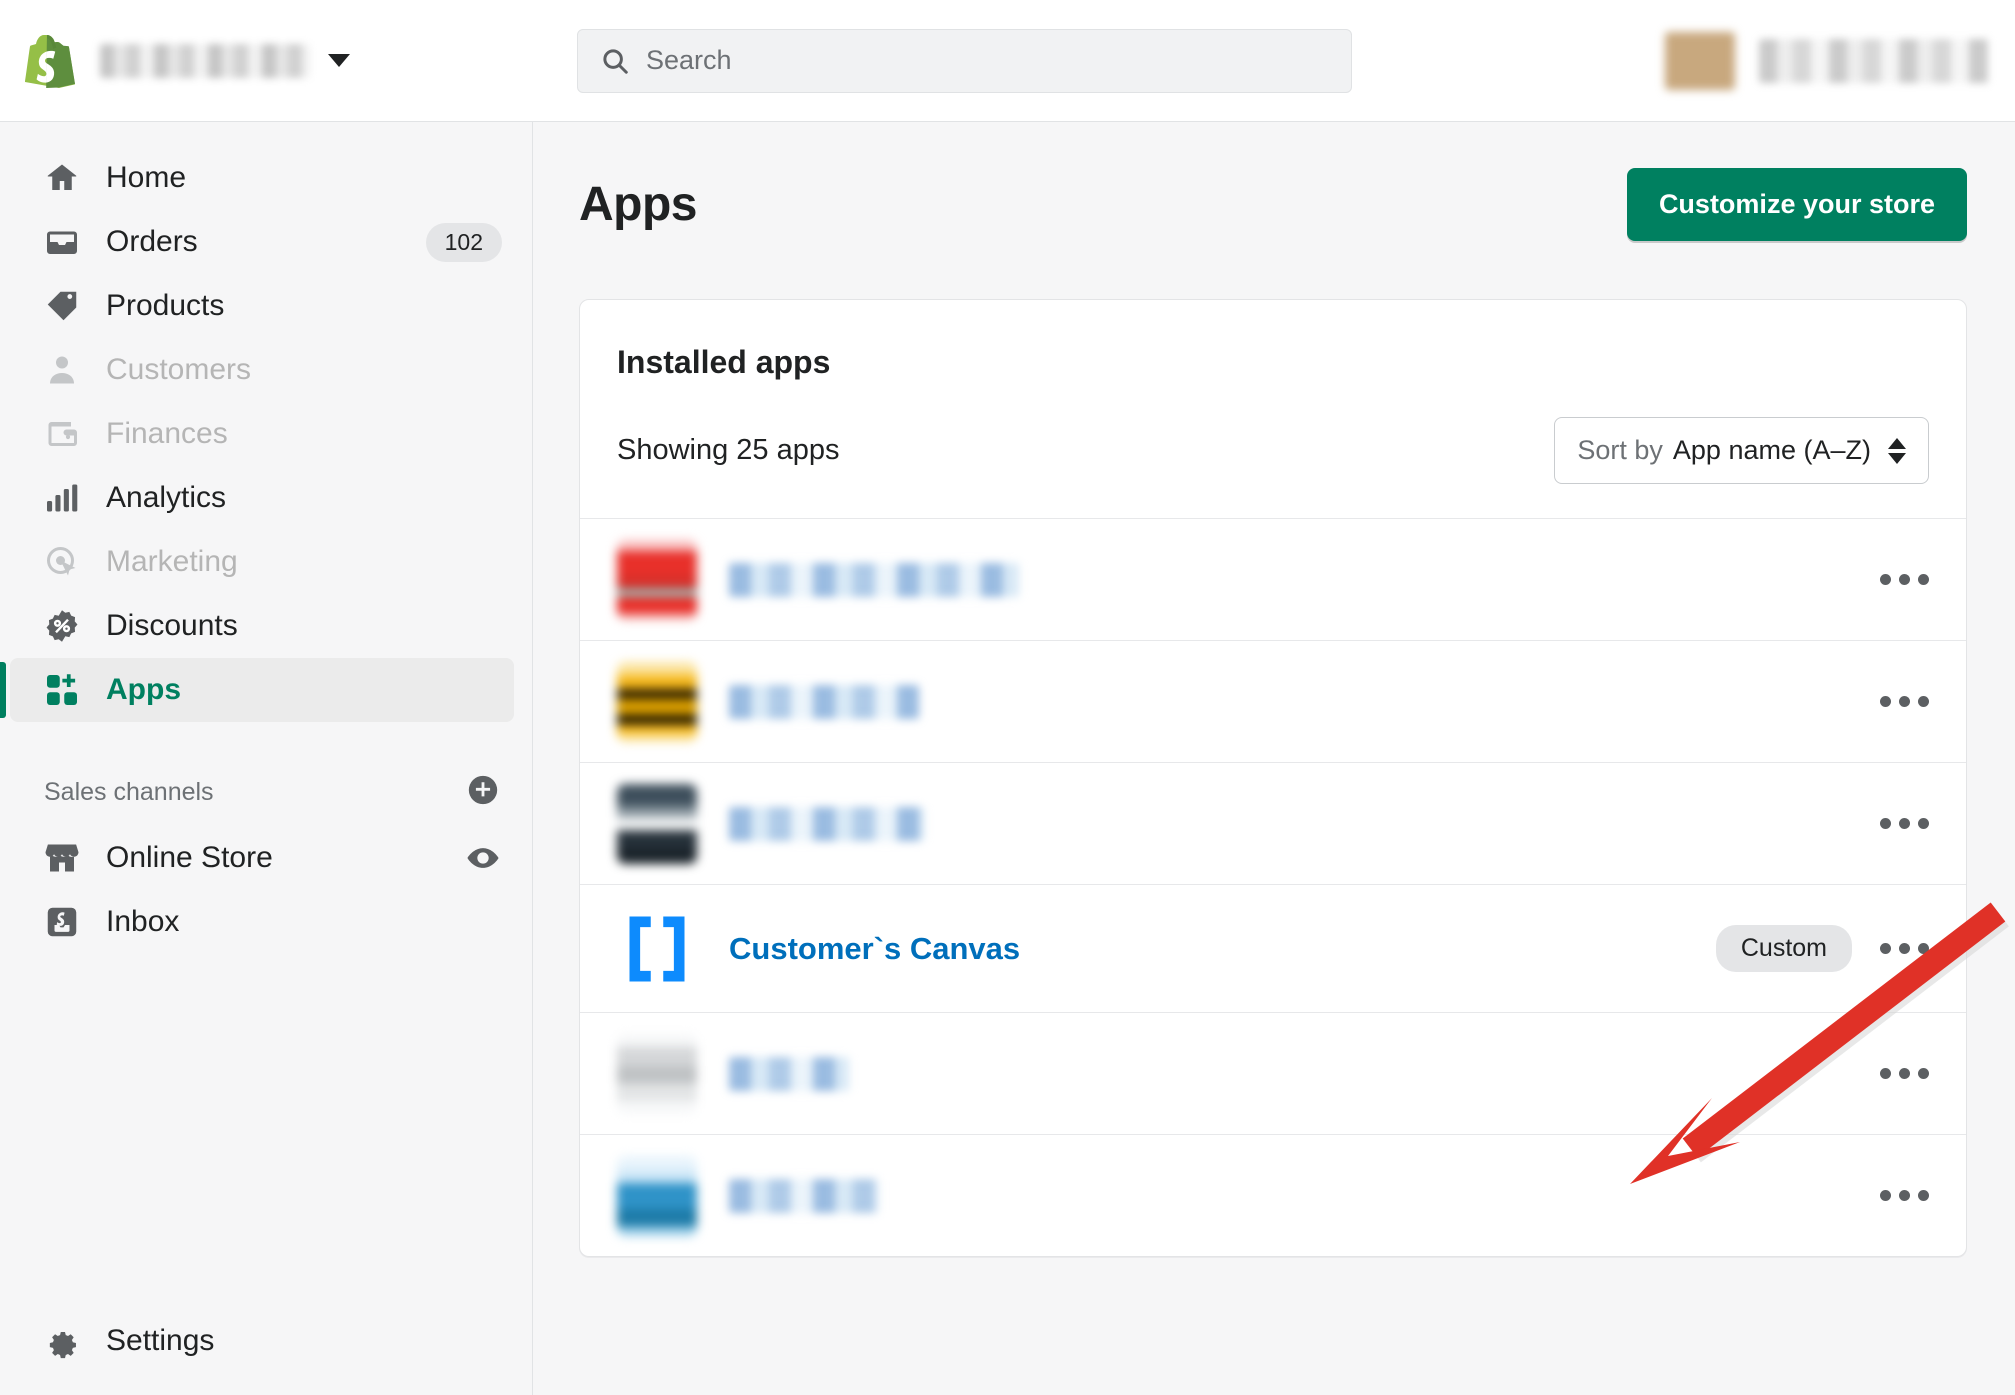 The height and width of the screenshot is (1395, 2015). What do you see at coordinates (1783, 948) in the screenshot?
I see `status-badge: Custom` at bounding box center [1783, 948].